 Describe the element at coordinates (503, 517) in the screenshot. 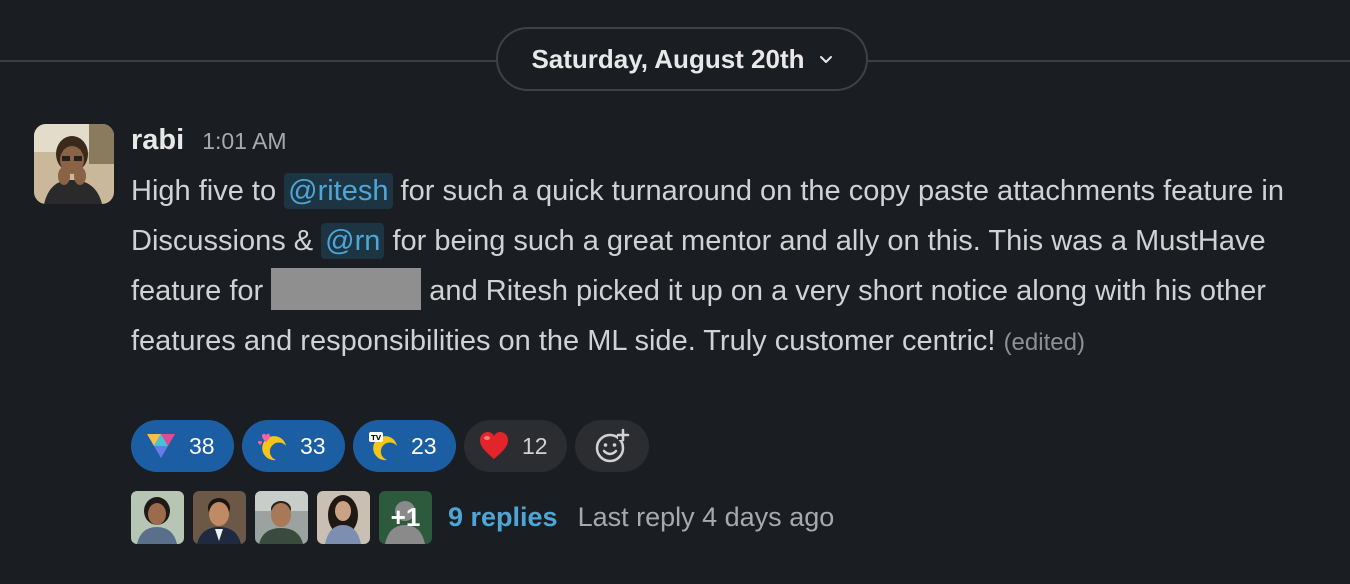

I see `replies-link: 9 replies` at that location.